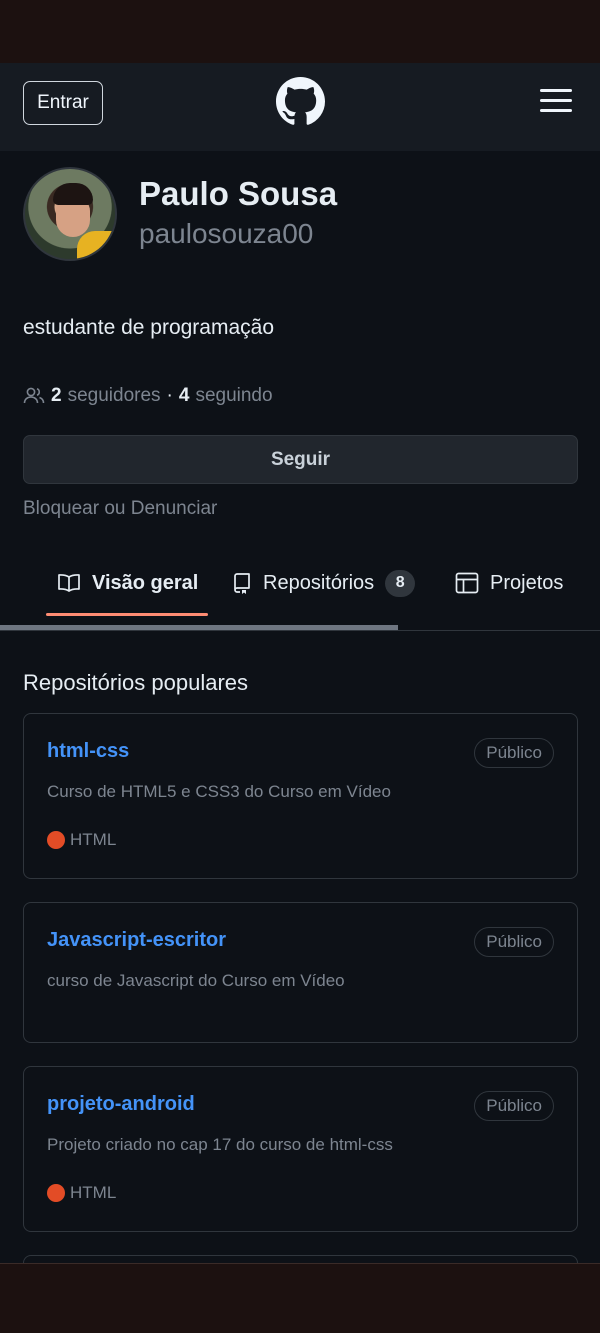 The width and height of the screenshot is (600, 1333). What do you see at coordinates (69, 583) in the screenshot?
I see `book-icon` at bounding box center [69, 583].